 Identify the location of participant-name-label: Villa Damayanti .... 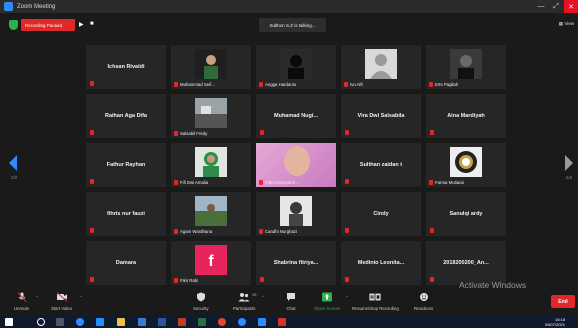
(279, 182).